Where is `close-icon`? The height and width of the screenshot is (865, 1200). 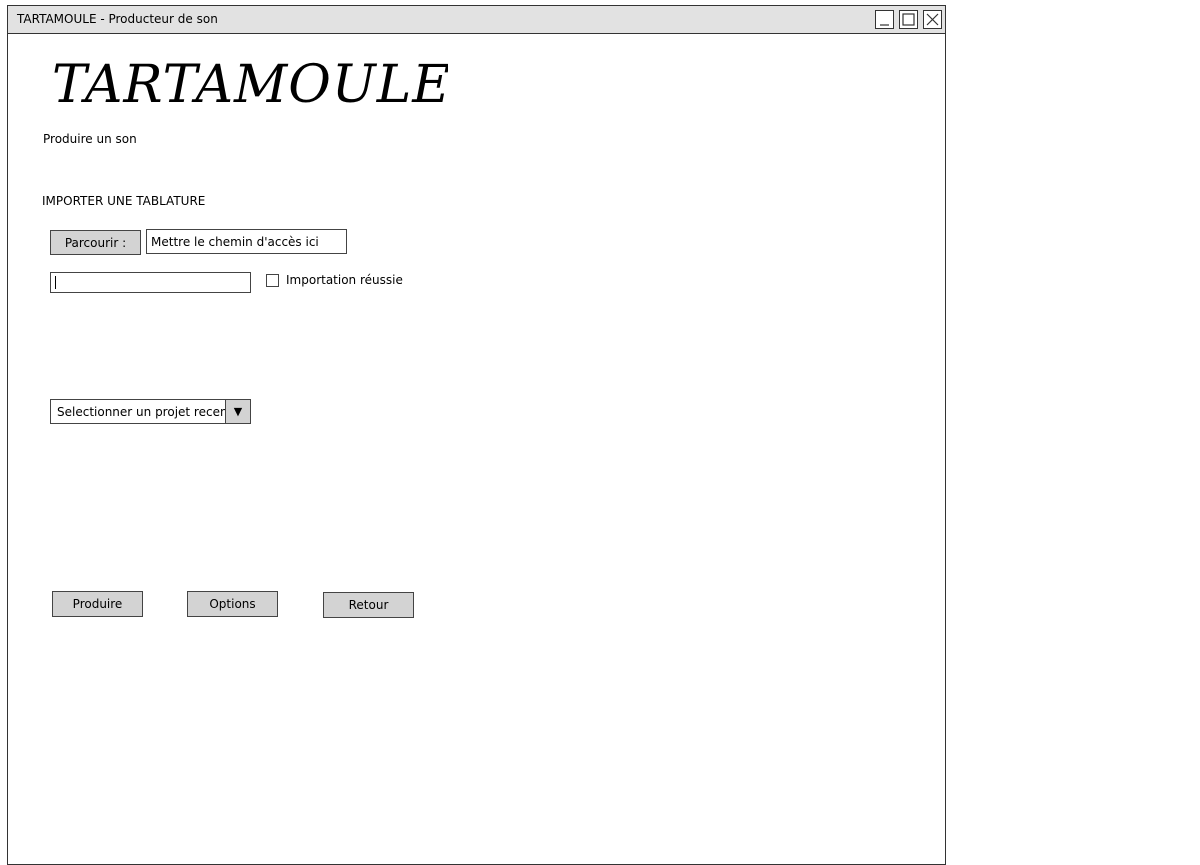 close-icon is located at coordinates (932, 19).